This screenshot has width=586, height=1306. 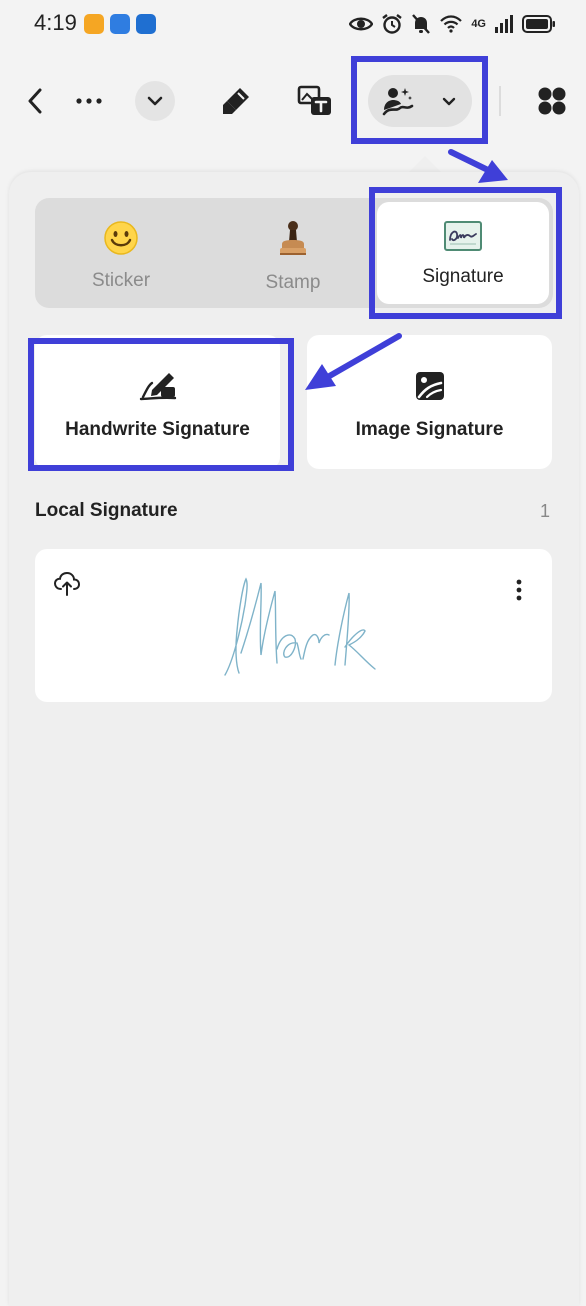 I want to click on signal-icon, so click(x=504, y=24).